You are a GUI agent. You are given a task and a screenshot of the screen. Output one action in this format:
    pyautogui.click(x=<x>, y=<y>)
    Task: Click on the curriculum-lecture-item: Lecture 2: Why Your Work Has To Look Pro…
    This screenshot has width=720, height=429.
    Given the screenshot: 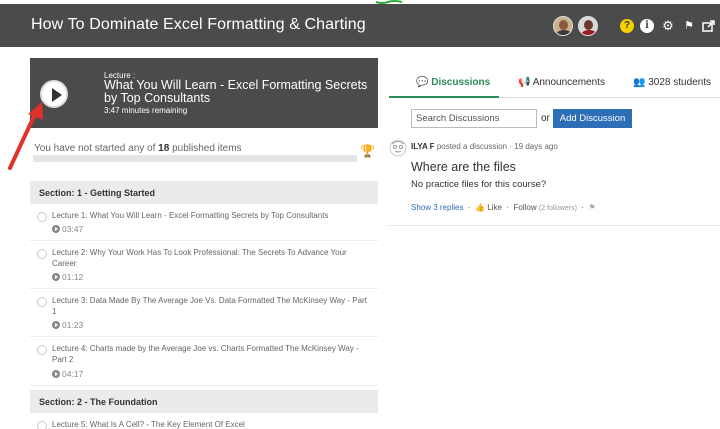 What is the action you would take?
    pyautogui.click(x=204, y=265)
    